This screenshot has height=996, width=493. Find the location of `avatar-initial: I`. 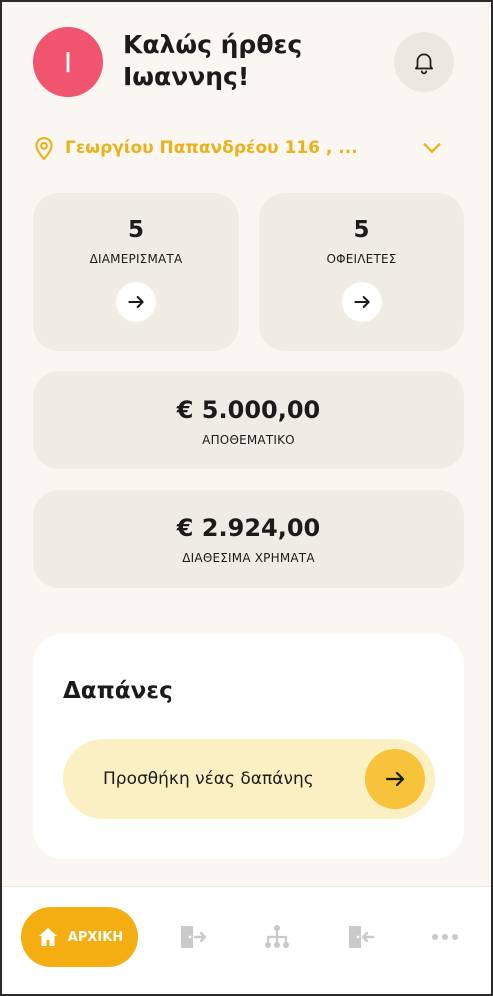

avatar-initial: I is located at coordinates (68, 62).